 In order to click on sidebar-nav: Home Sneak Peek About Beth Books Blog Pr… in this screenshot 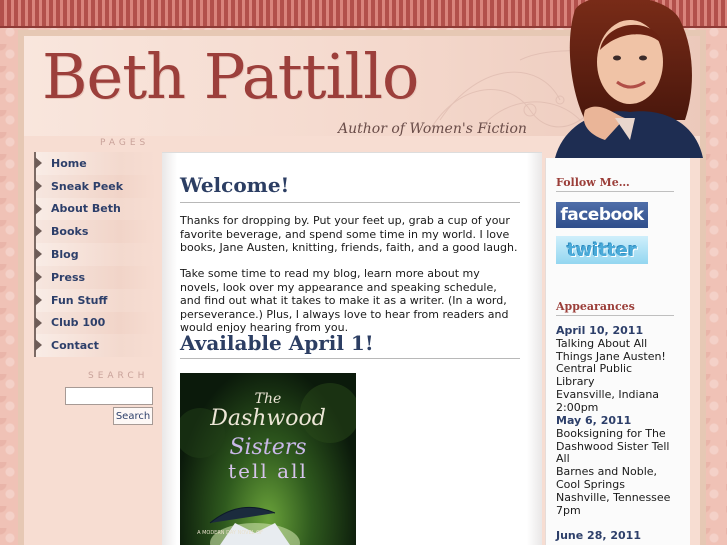, I will do `click(95, 255)`.